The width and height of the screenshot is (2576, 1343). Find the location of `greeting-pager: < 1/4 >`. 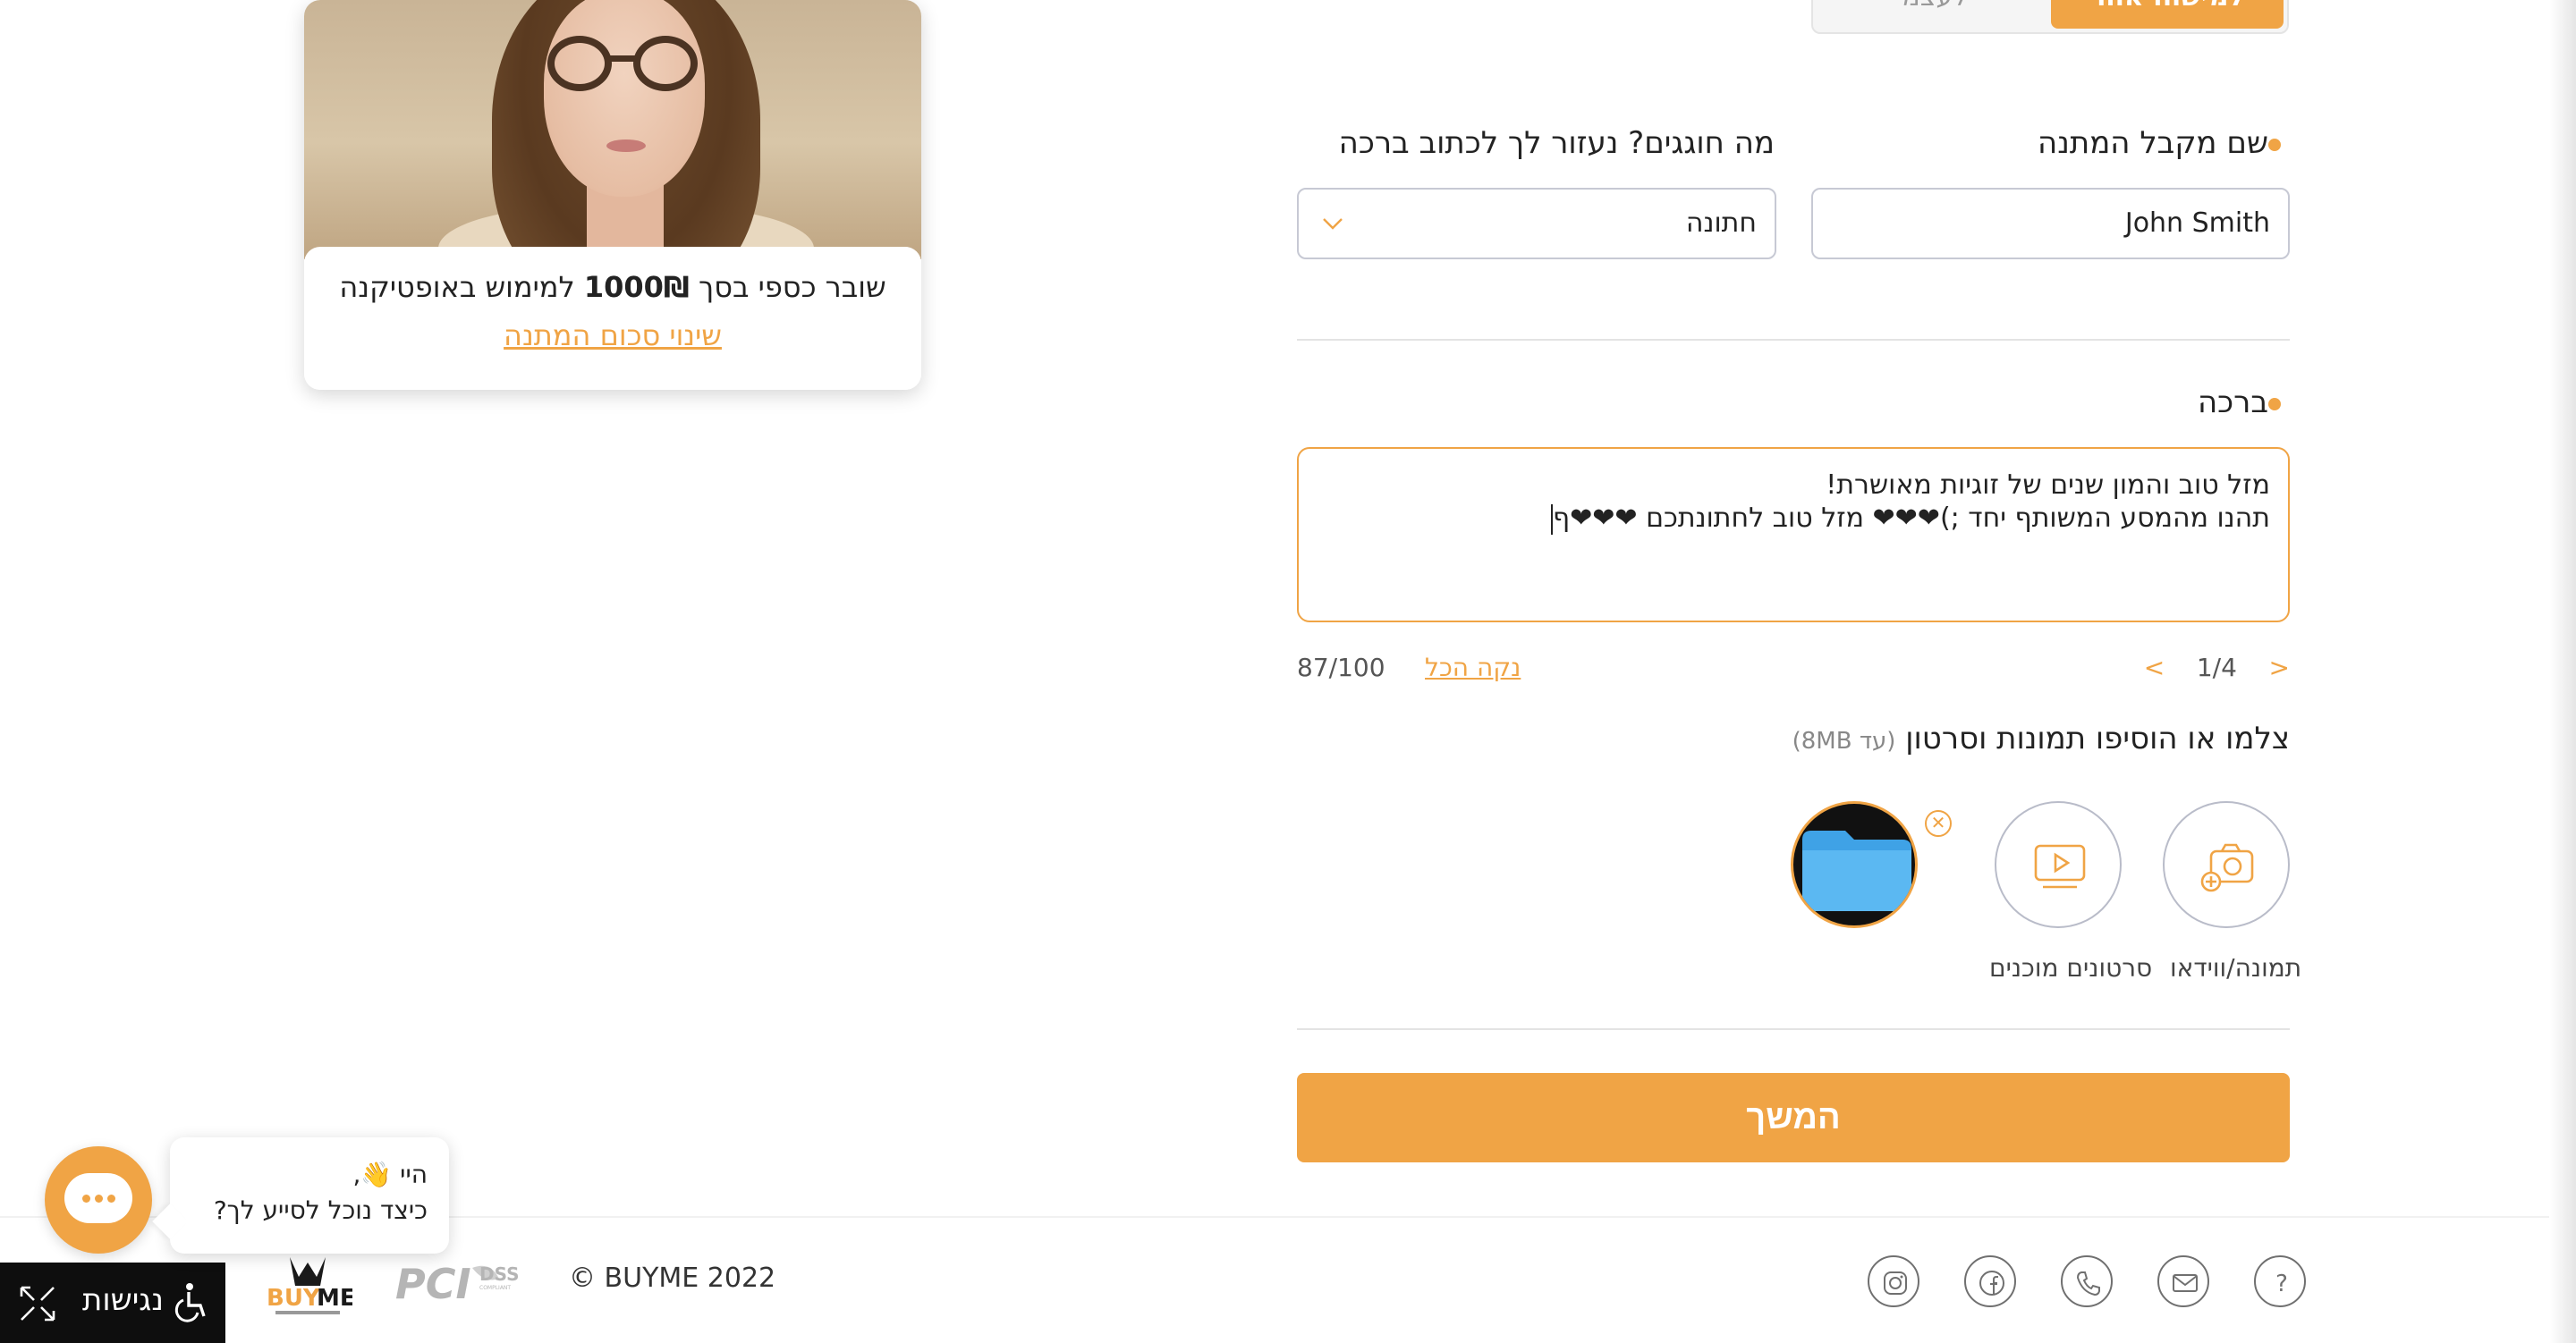

greeting-pager: < 1/4 > is located at coordinates (2217, 667).